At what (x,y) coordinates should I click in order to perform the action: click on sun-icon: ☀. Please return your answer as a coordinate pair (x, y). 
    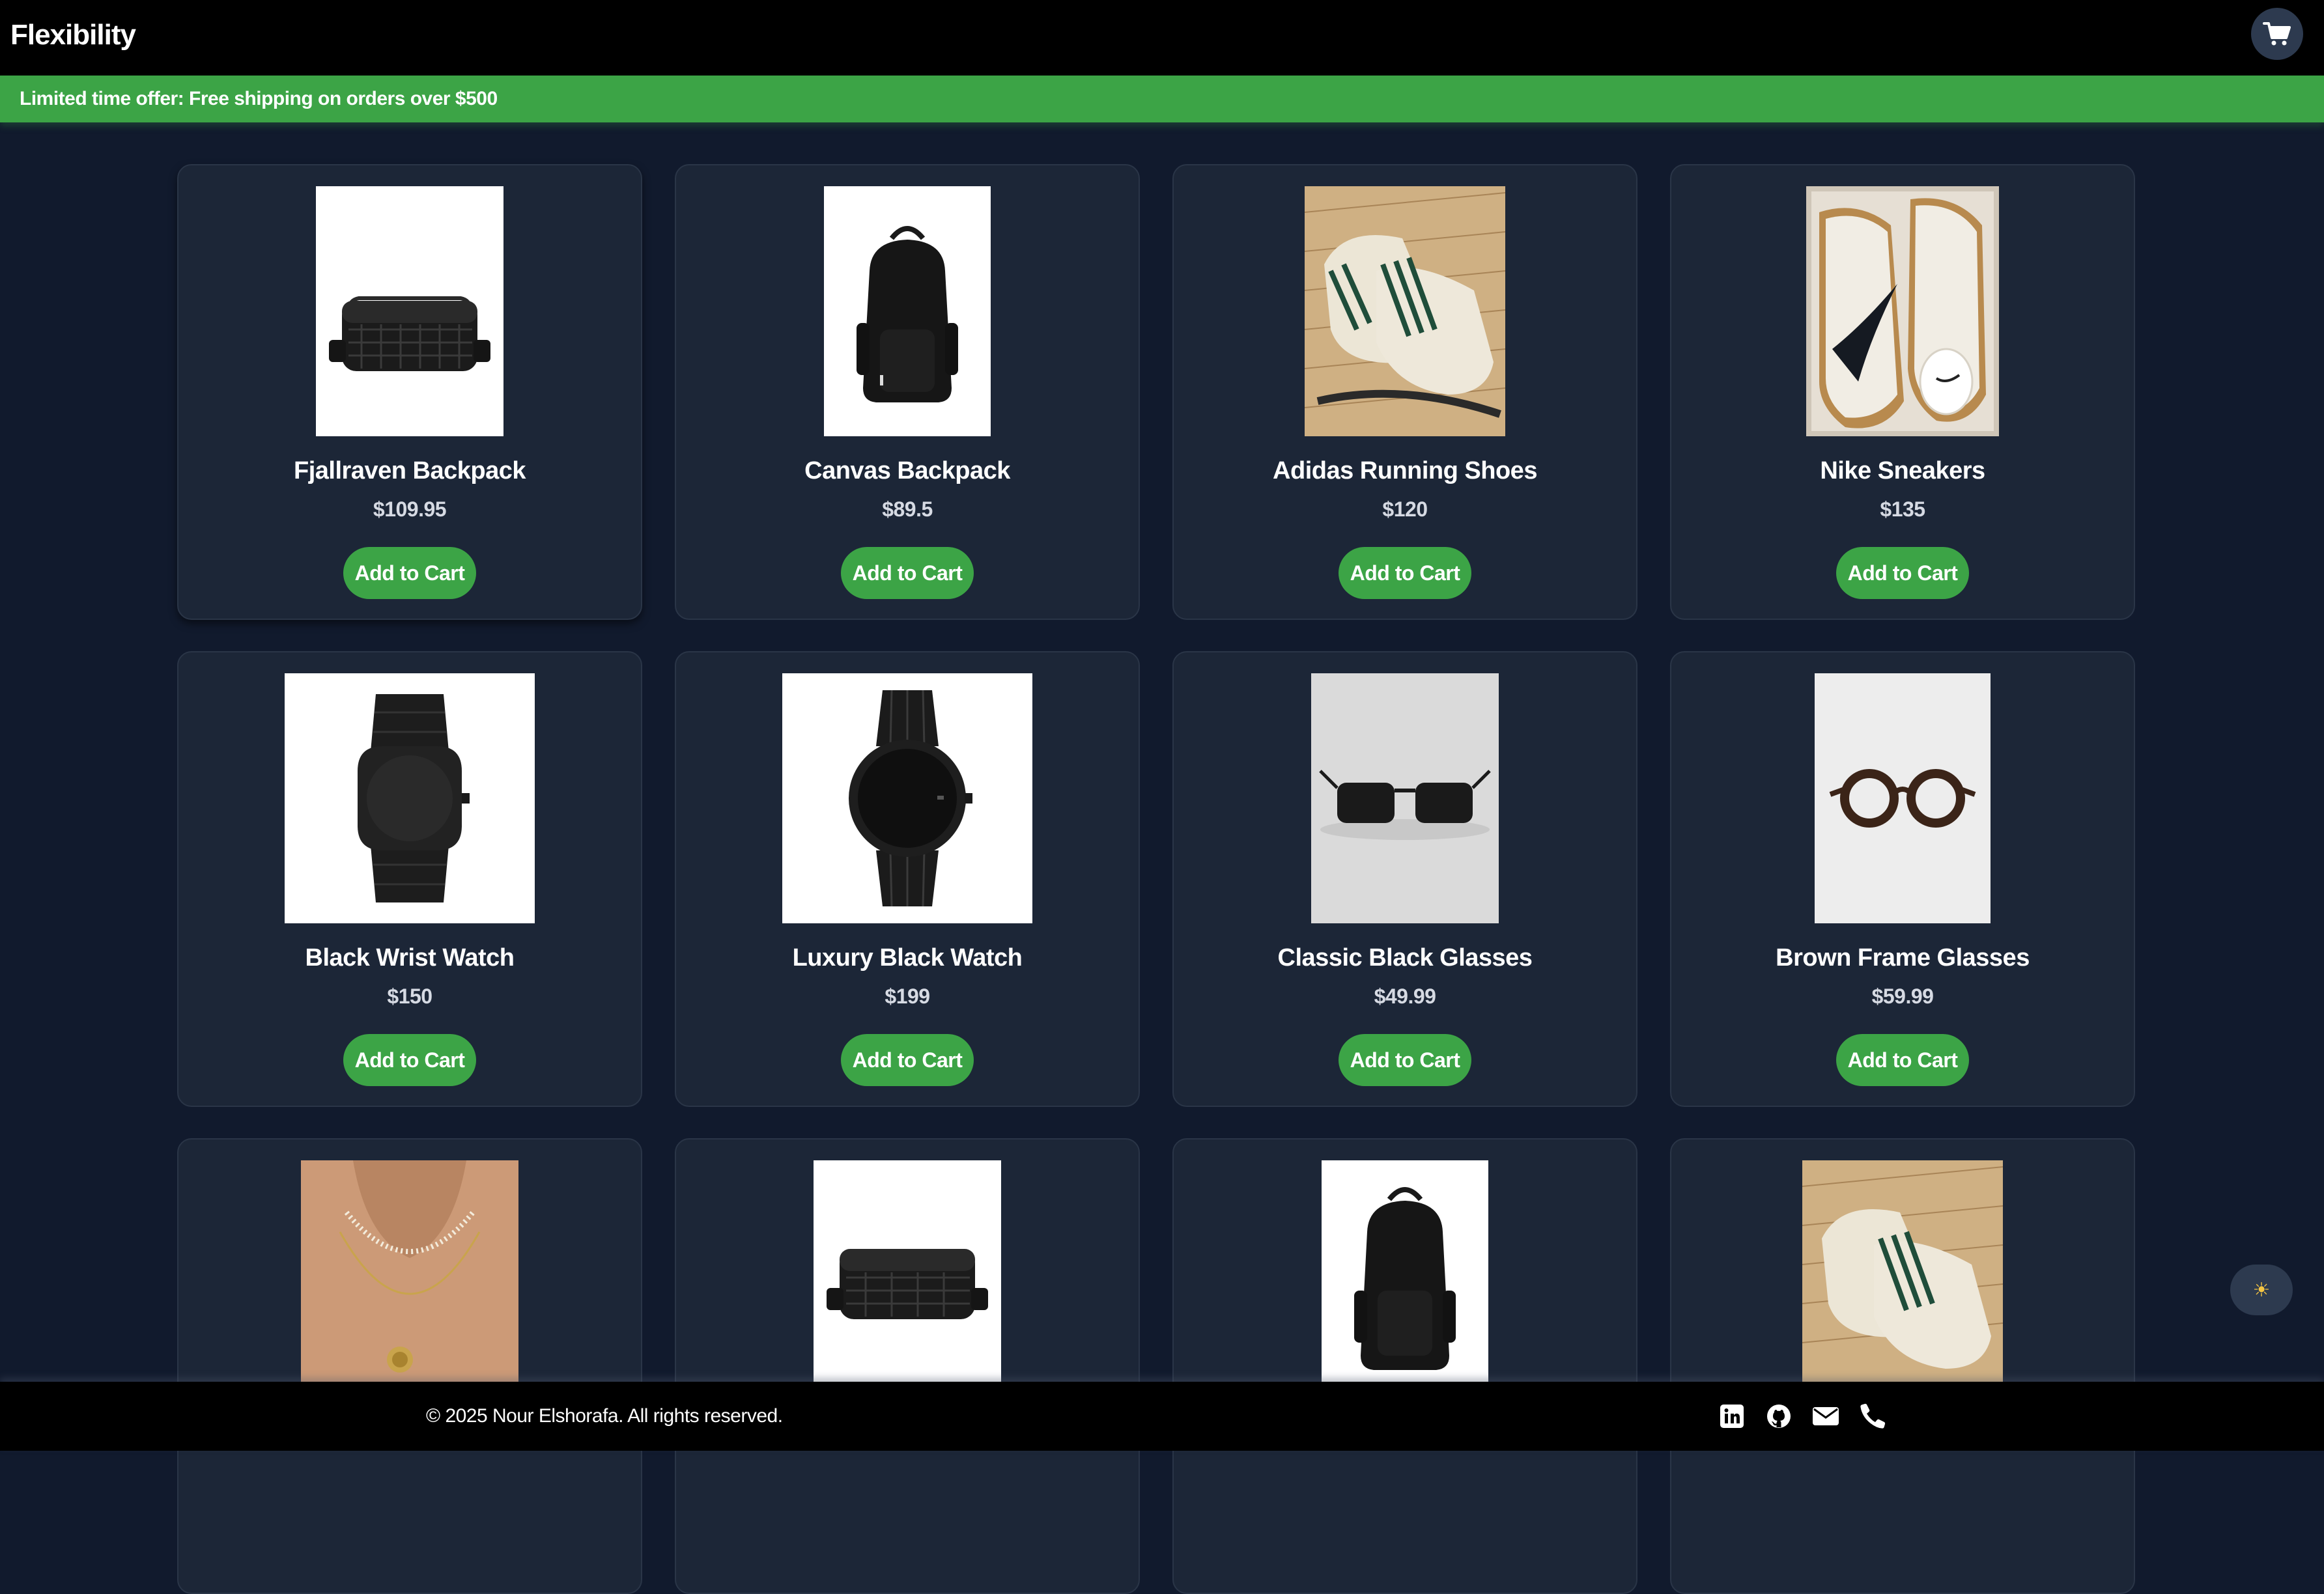
    Looking at the image, I should click on (2261, 1290).